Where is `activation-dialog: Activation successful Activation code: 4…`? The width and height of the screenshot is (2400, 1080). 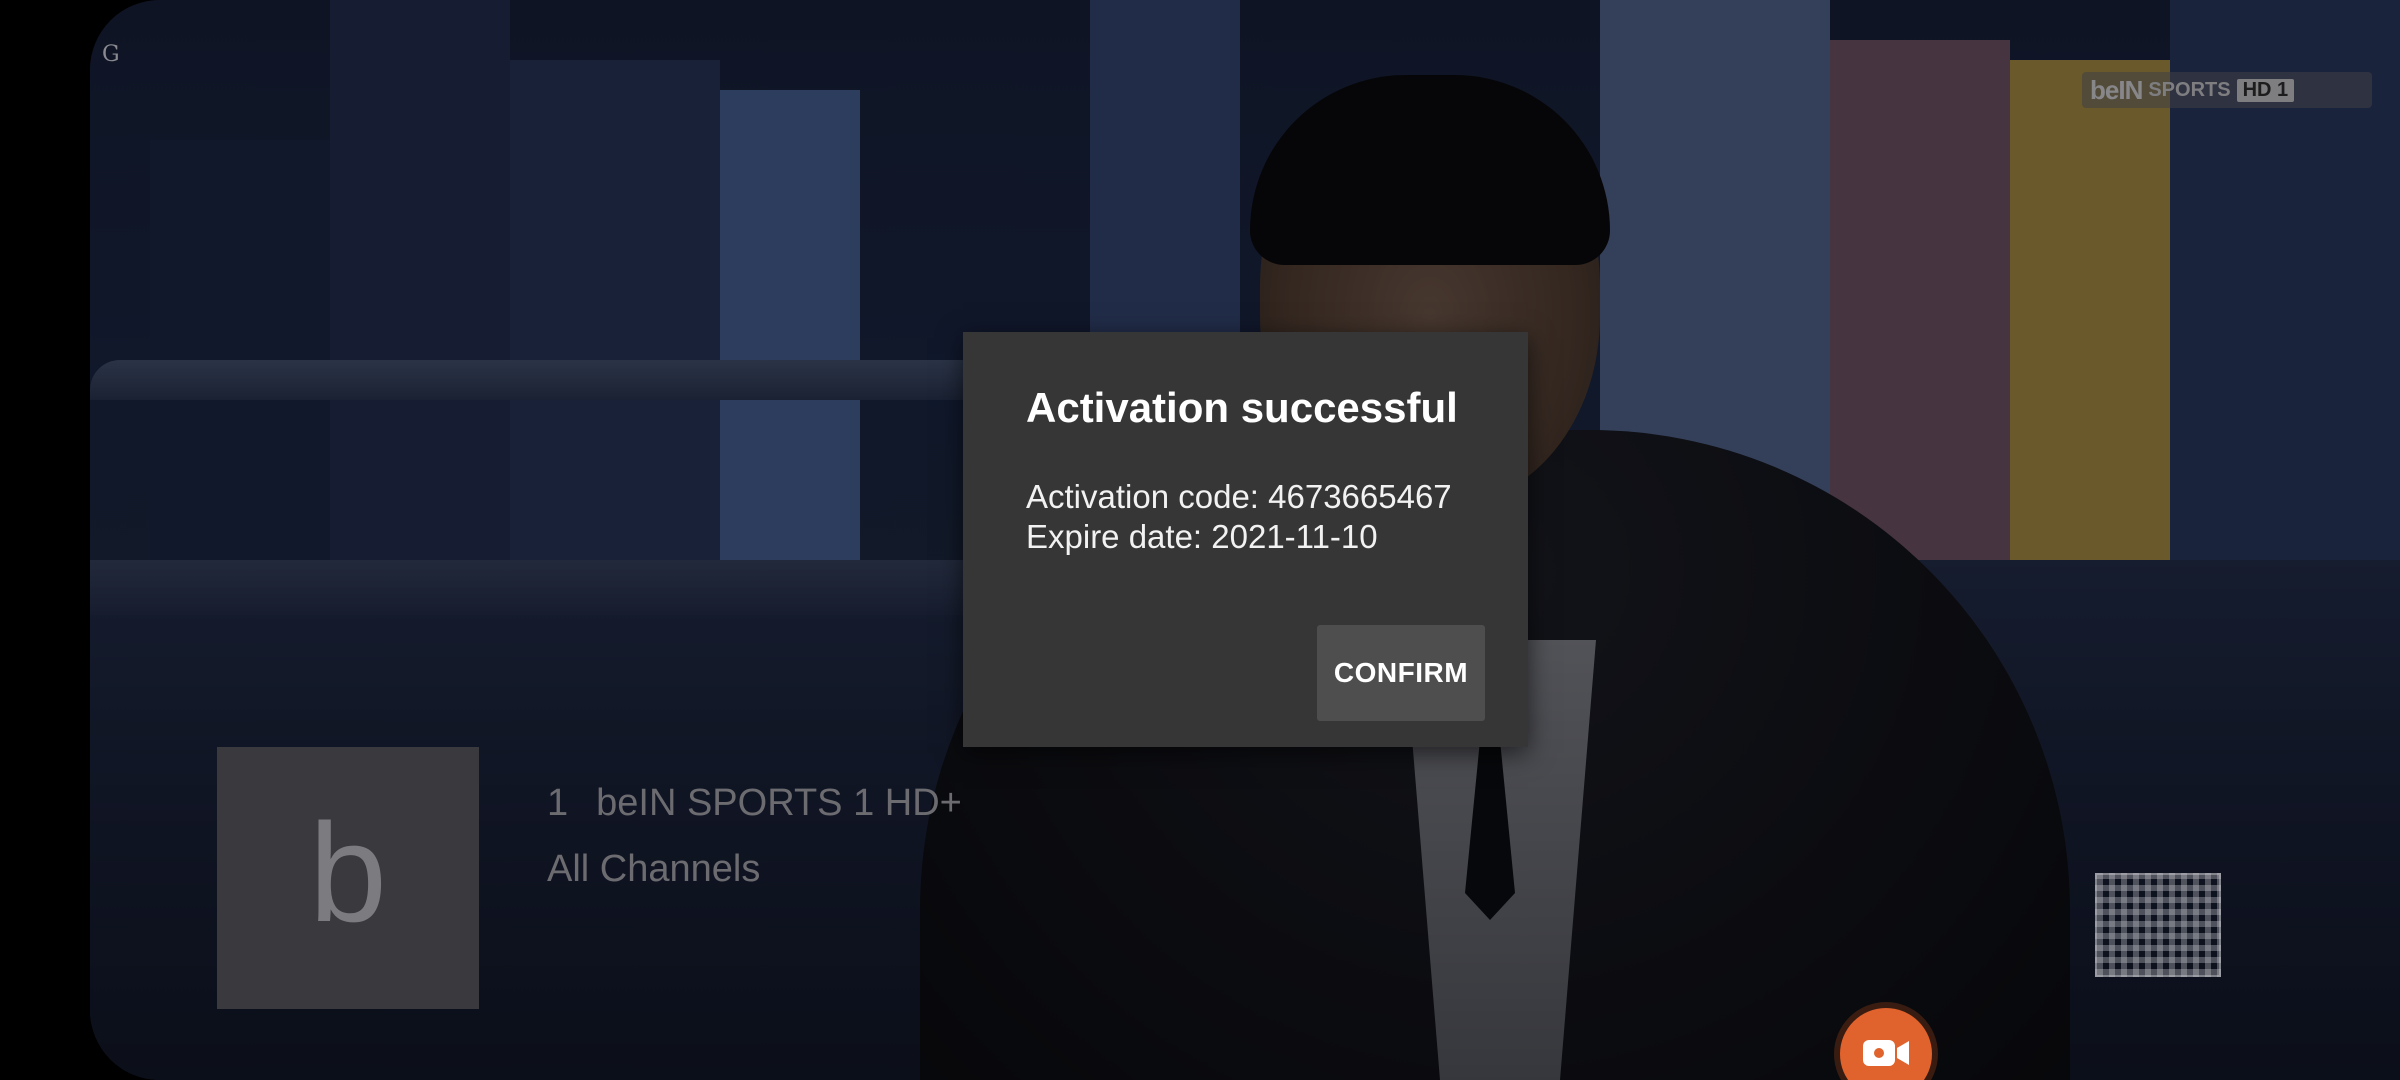 activation-dialog: Activation successful Activation code: 4… is located at coordinates (1245, 539).